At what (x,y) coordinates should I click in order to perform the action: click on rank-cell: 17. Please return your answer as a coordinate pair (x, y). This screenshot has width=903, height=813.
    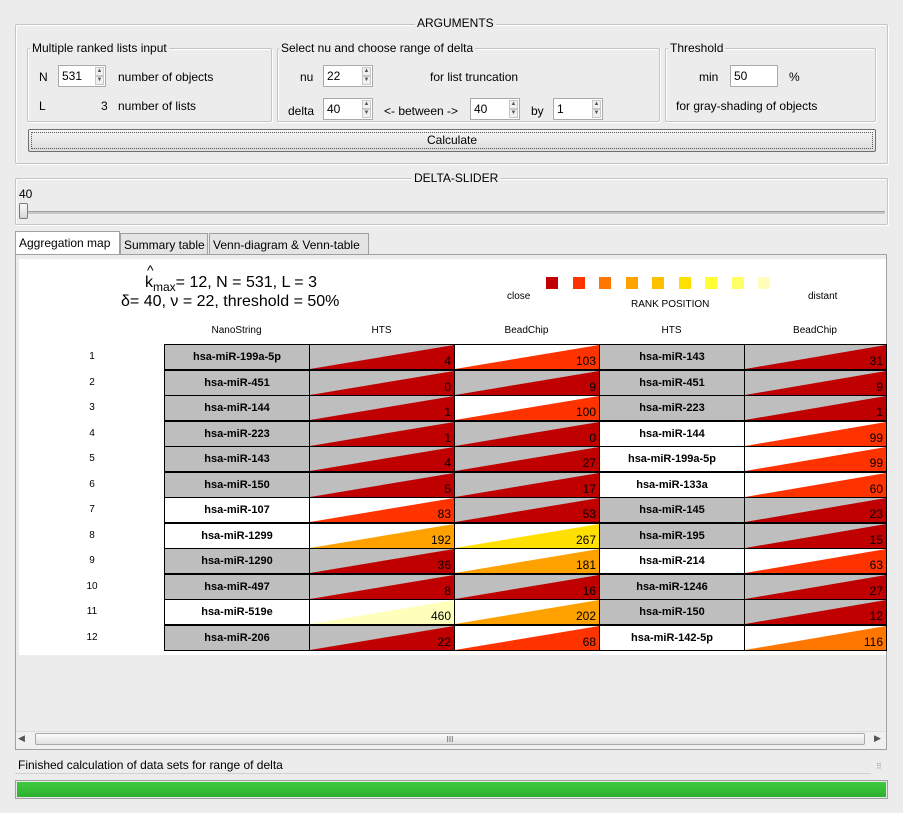
    Looking at the image, I should click on (527, 484).